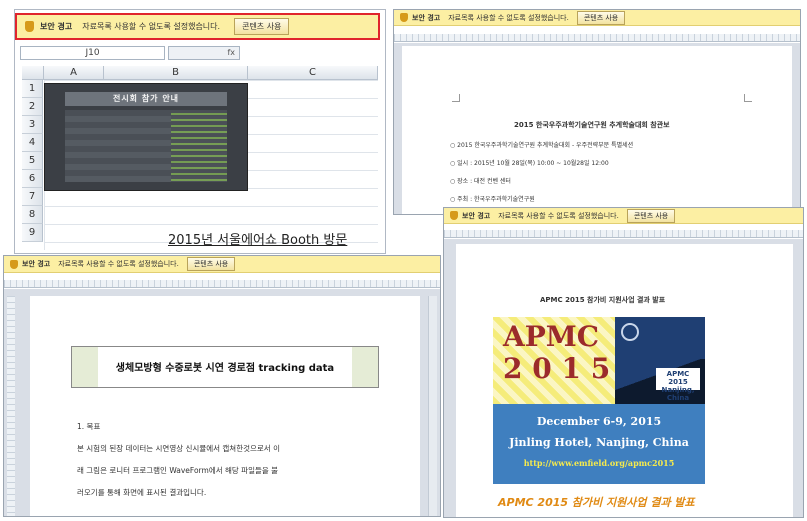 This screenshot has height=521, width=807. What do you see at coordinates (204, 53) in the screenshot?
I see `formula-fx-icon: fx` at bounding box center [204, 53].